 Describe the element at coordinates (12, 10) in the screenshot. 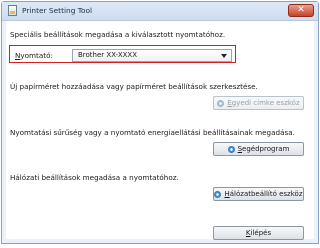

I see `printer-app-icon` at that location.